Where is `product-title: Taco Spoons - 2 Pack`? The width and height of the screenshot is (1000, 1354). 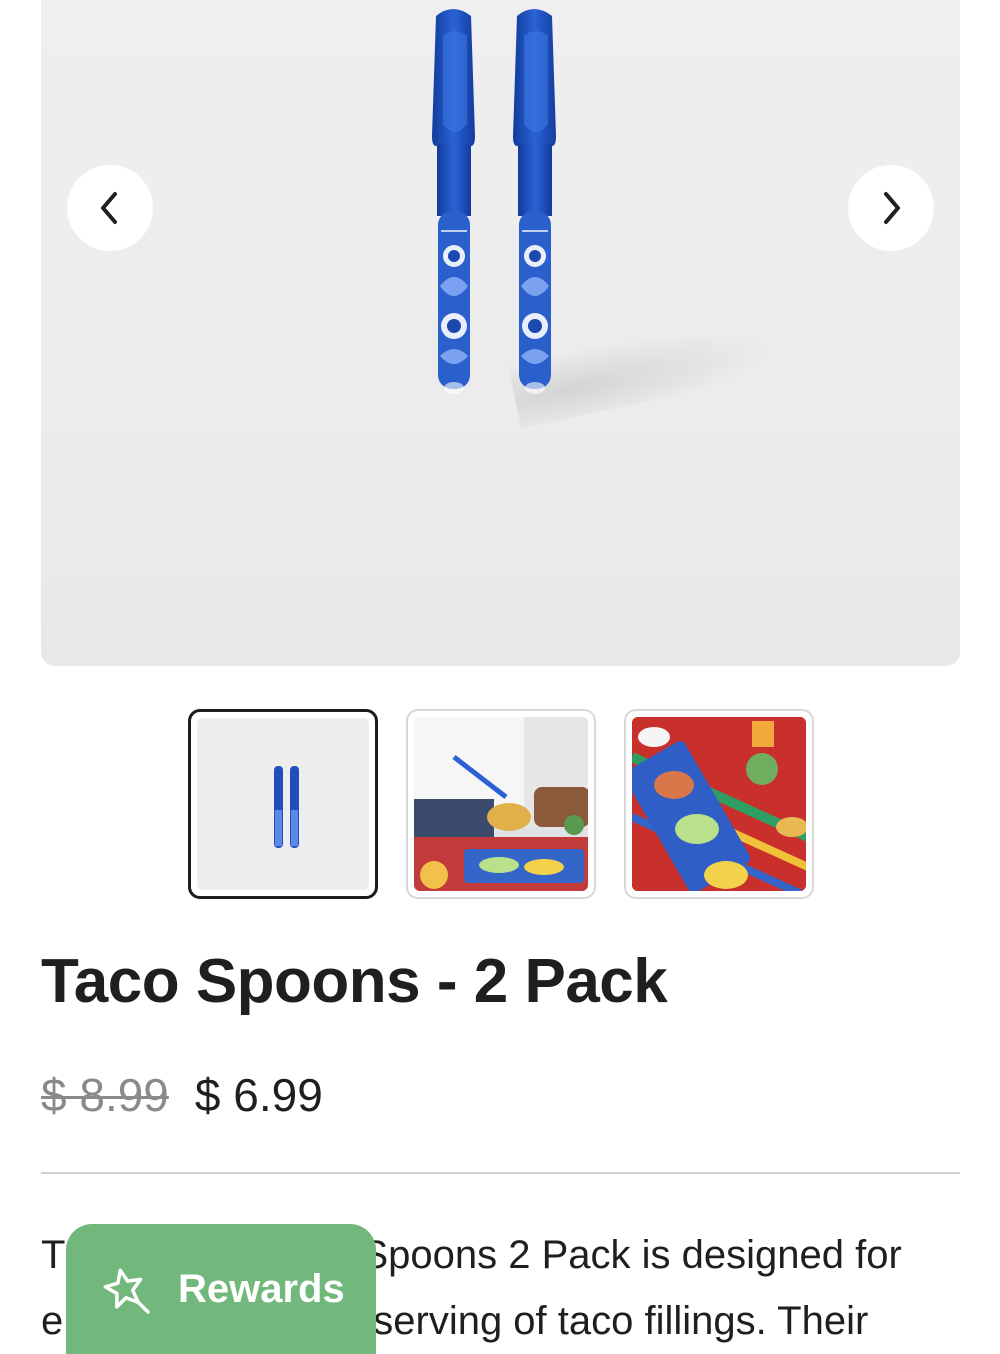
product-title: Taco Spoons - 2 Pack is located at coordinates (354, 981).